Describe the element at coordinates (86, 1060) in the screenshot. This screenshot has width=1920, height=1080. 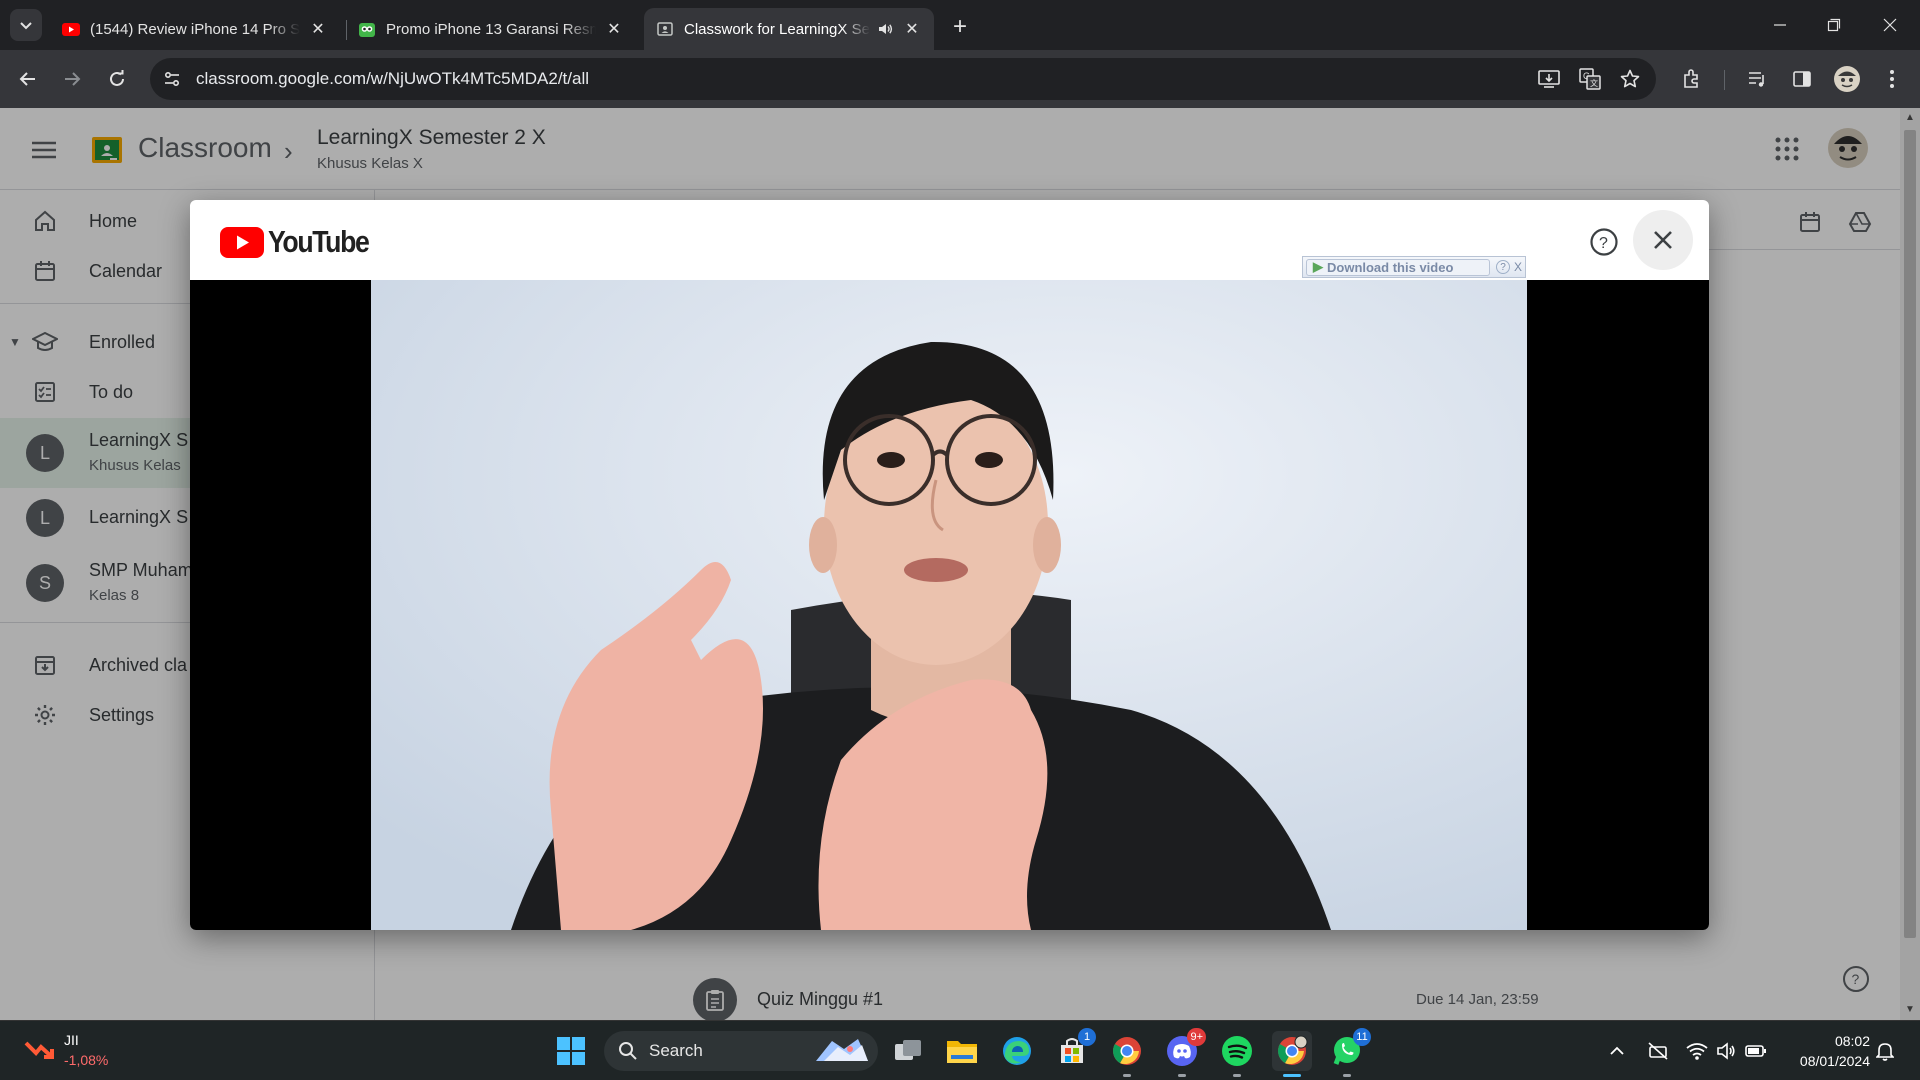
I see `stock-ticker-change: -1,08%` at that location.